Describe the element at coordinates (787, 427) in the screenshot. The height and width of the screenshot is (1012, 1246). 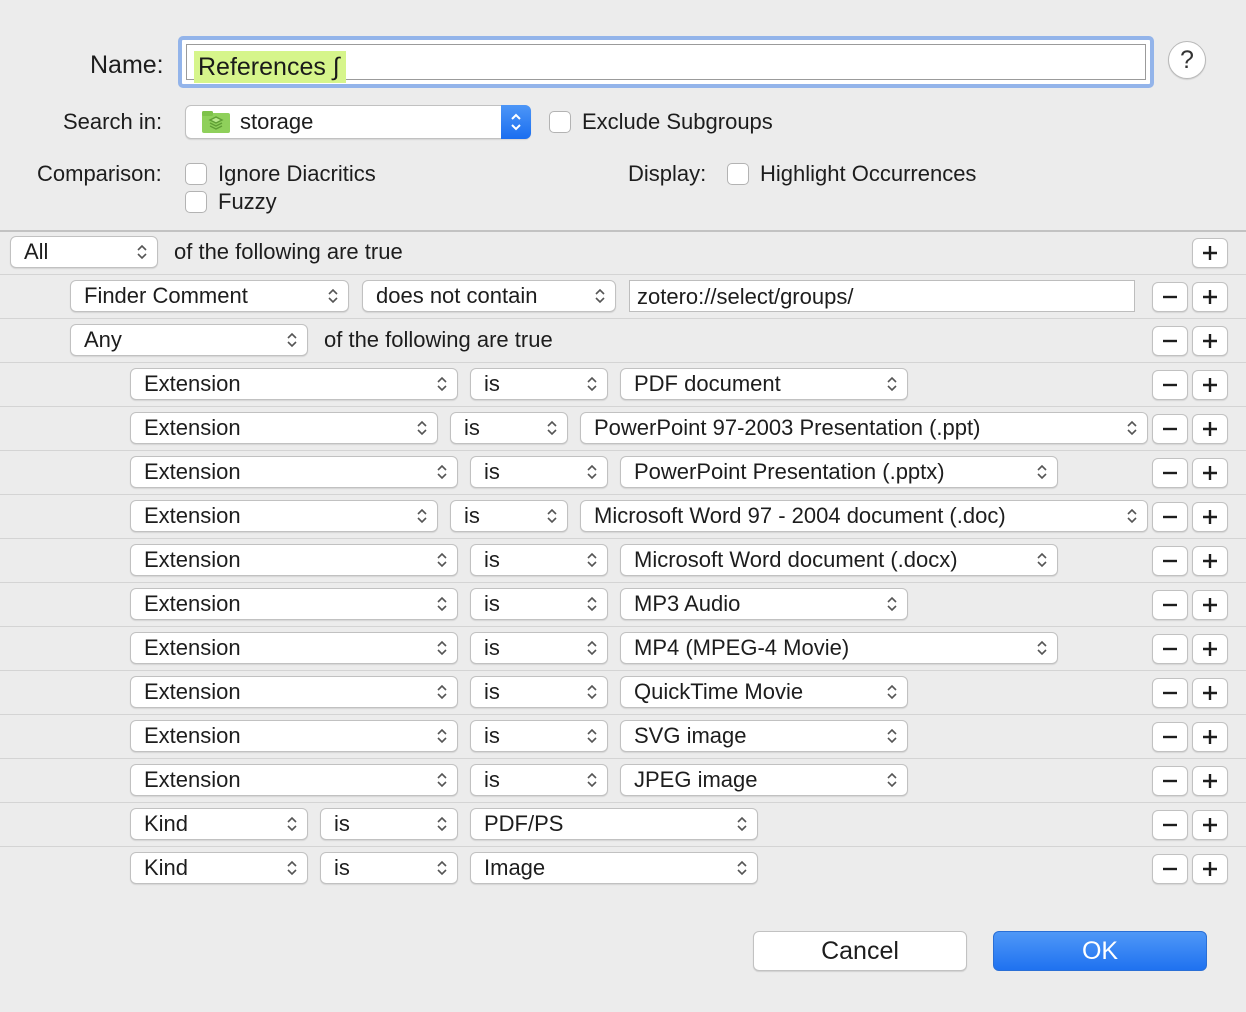
I see `condition-value-value: PowerPoint 97-2003 Presentation (.ppt)` at that location.